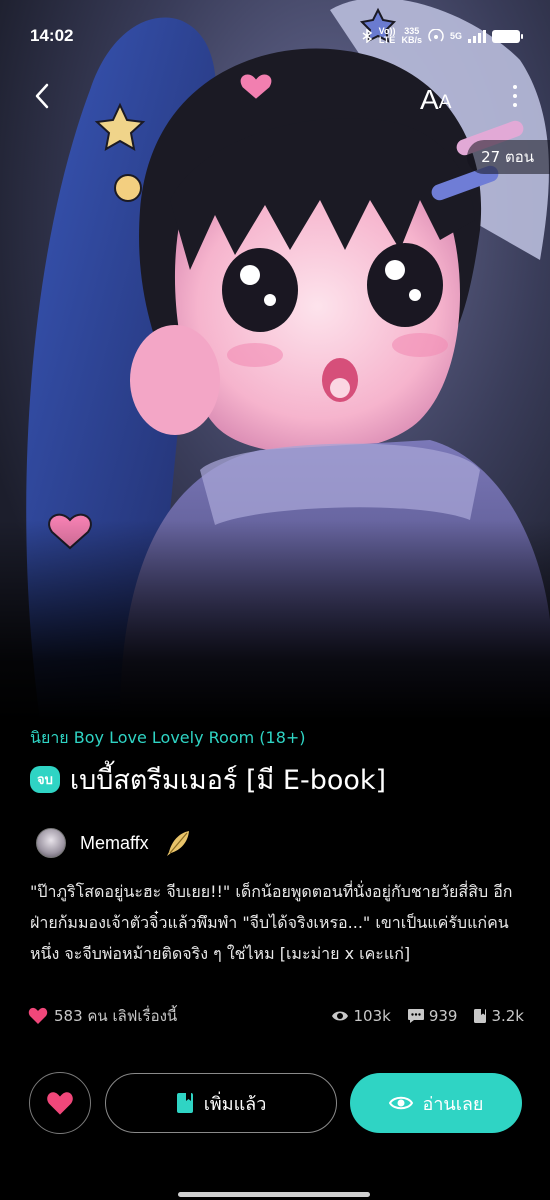 Image resolution: width=550 pixels, height=1200 pixels. Describe the element at coordinates (276, 1016) in the screenshot. I see `stats-row: 583 คน เลิฟเรื่องนี้ 103k 939 3.2k` at that location.